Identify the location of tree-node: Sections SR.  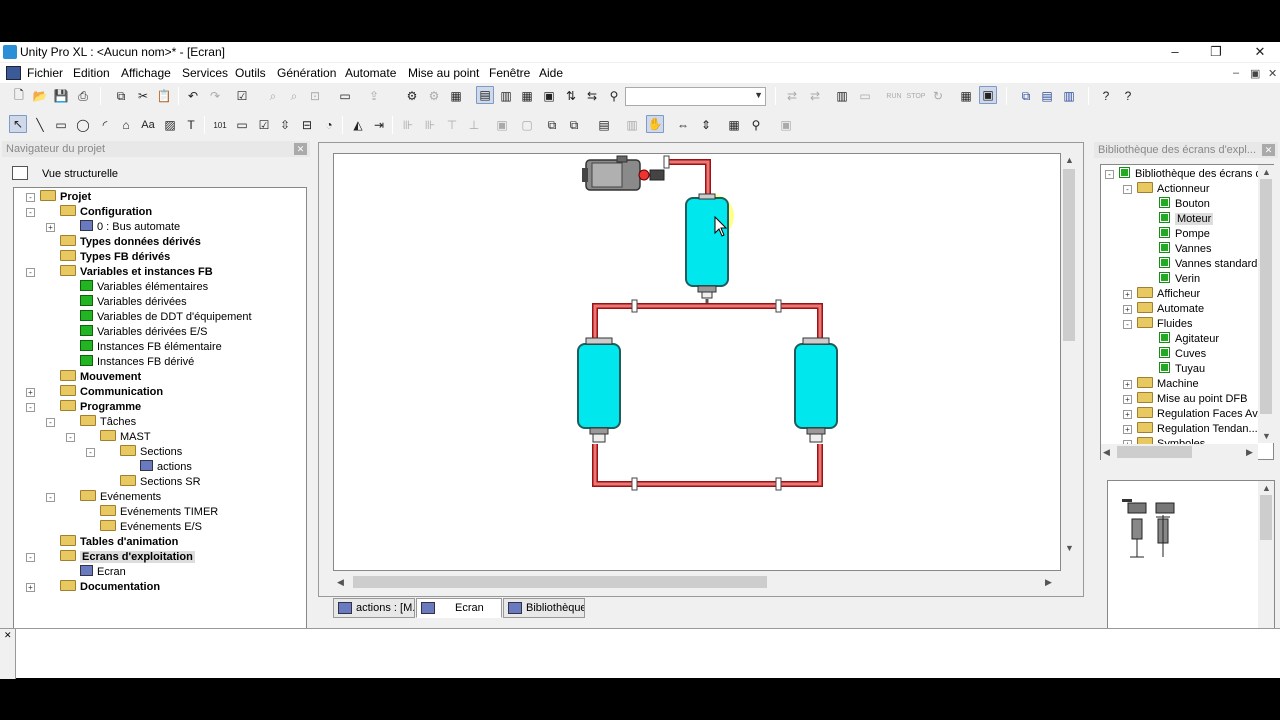
(160, 482).